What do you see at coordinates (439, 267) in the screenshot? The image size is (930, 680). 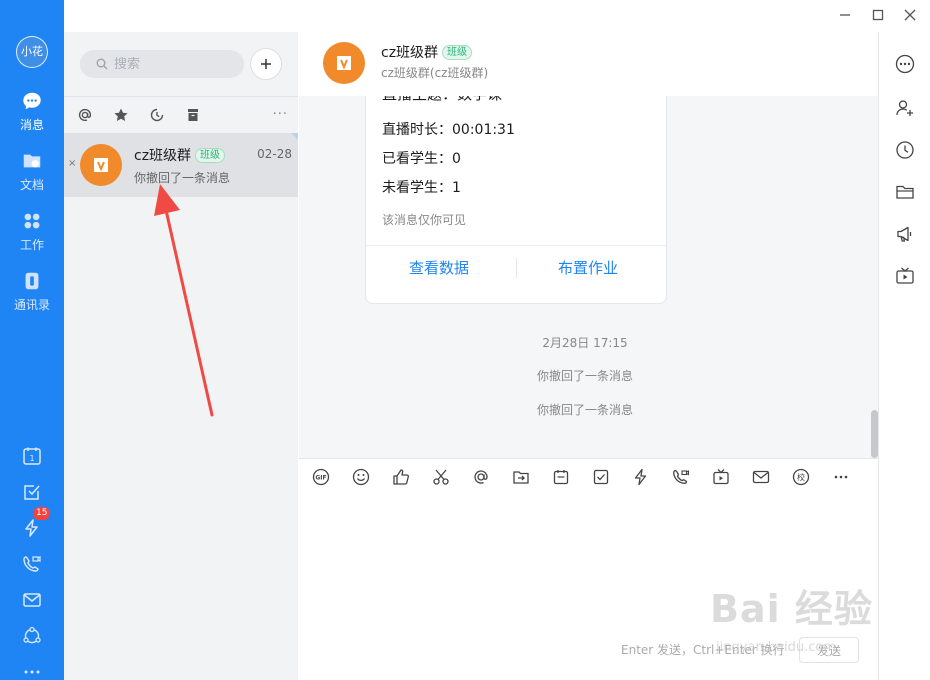 I see `view-data-button: 查看数据` at bounding box center [439, 267].